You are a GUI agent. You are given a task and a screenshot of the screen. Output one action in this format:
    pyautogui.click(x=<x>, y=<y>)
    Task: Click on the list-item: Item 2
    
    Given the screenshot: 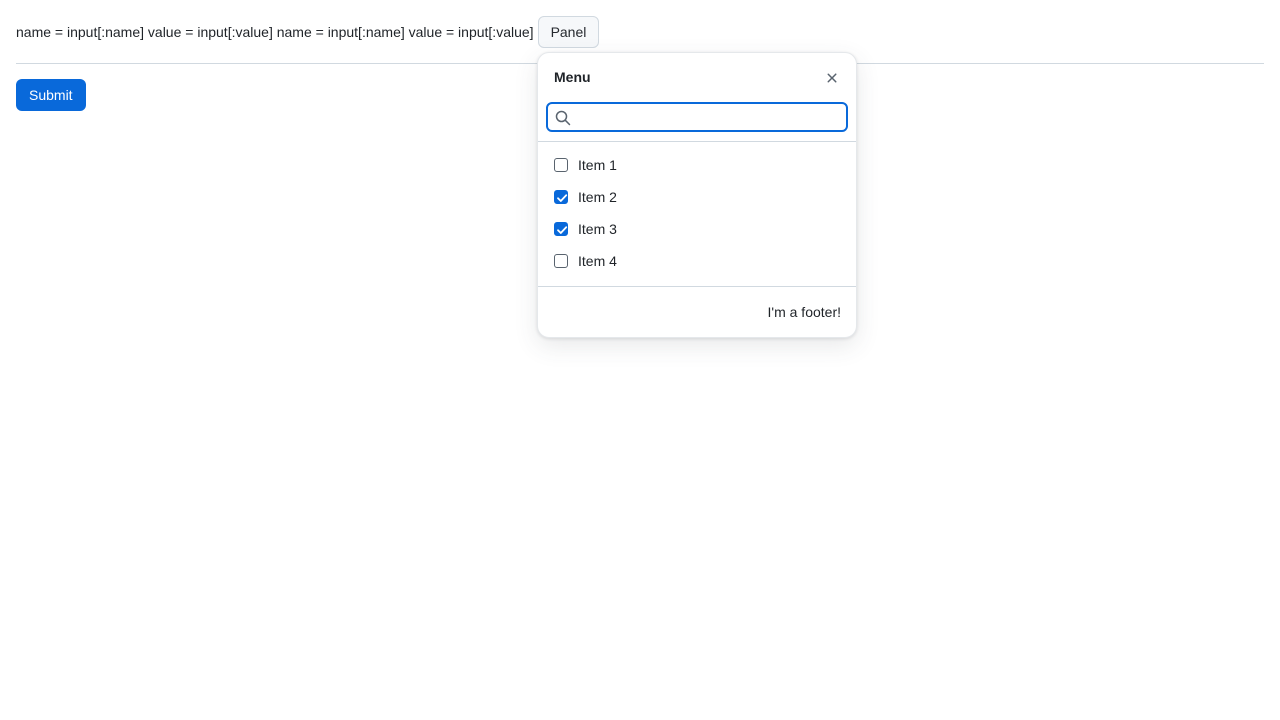 What is the action you would take?
    pyautogui.click(x=697, y=197)
    